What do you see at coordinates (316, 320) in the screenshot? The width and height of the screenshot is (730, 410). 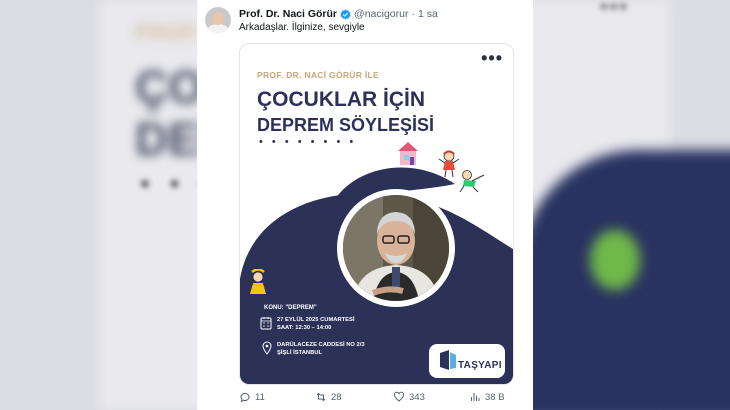 I see `event-date: 27 EYLÜL 2025 CUMARTESİ` at bounding box center [316, 320].